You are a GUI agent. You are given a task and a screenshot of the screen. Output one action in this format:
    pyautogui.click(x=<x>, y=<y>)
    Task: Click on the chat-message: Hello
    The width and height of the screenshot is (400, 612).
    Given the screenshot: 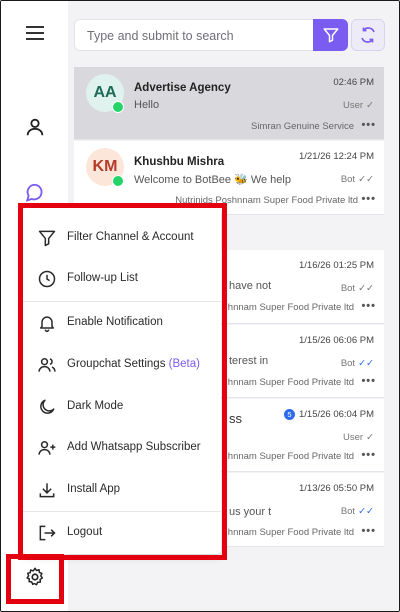 What is the action you would take?
    pyautogui.click(x=147, y=105)
    